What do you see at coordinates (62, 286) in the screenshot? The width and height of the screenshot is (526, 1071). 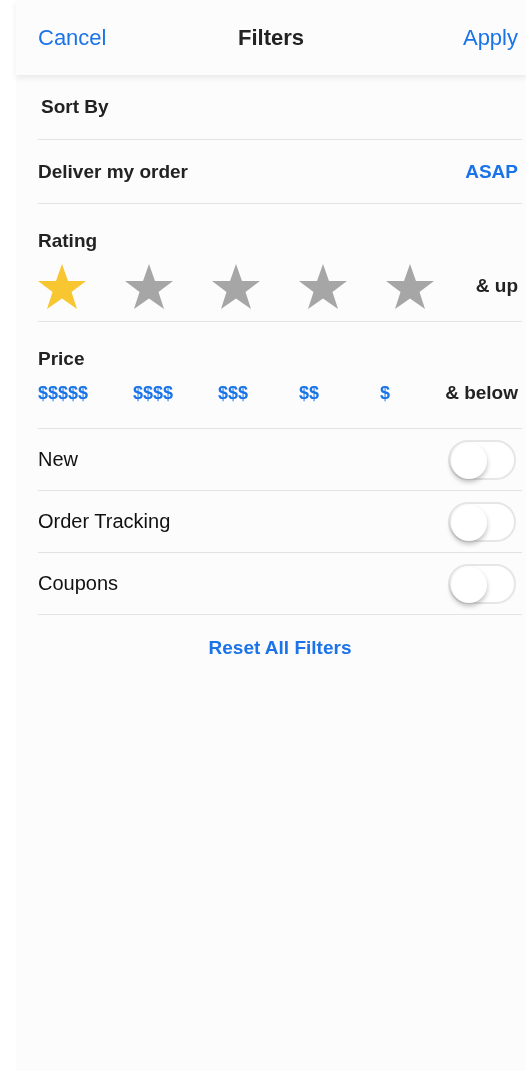 I see `filled-star-icon` at bounding box center [62, 286].